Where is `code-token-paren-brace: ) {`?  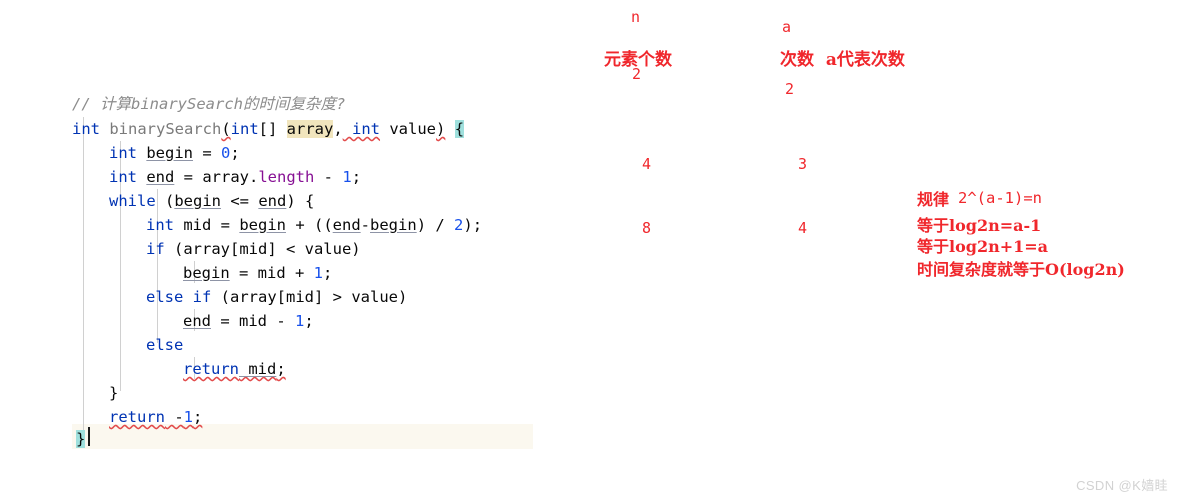 code-token-paren-brace: ) { is located at coordinates (300, 201).